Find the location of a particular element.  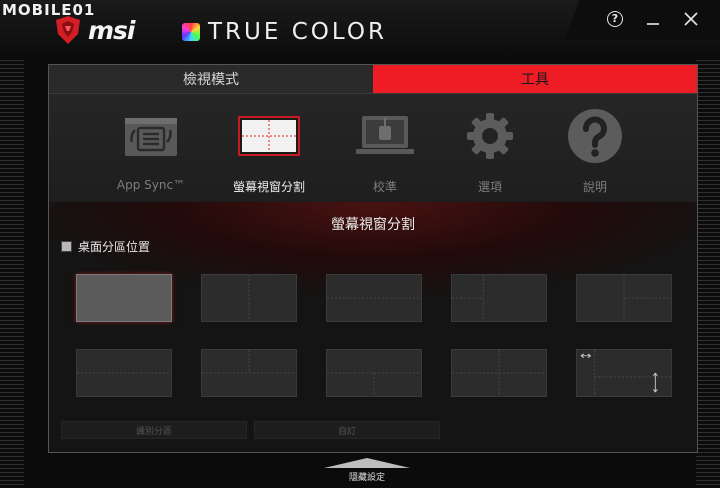

help-button: ? is located at coordinates (615, 19).